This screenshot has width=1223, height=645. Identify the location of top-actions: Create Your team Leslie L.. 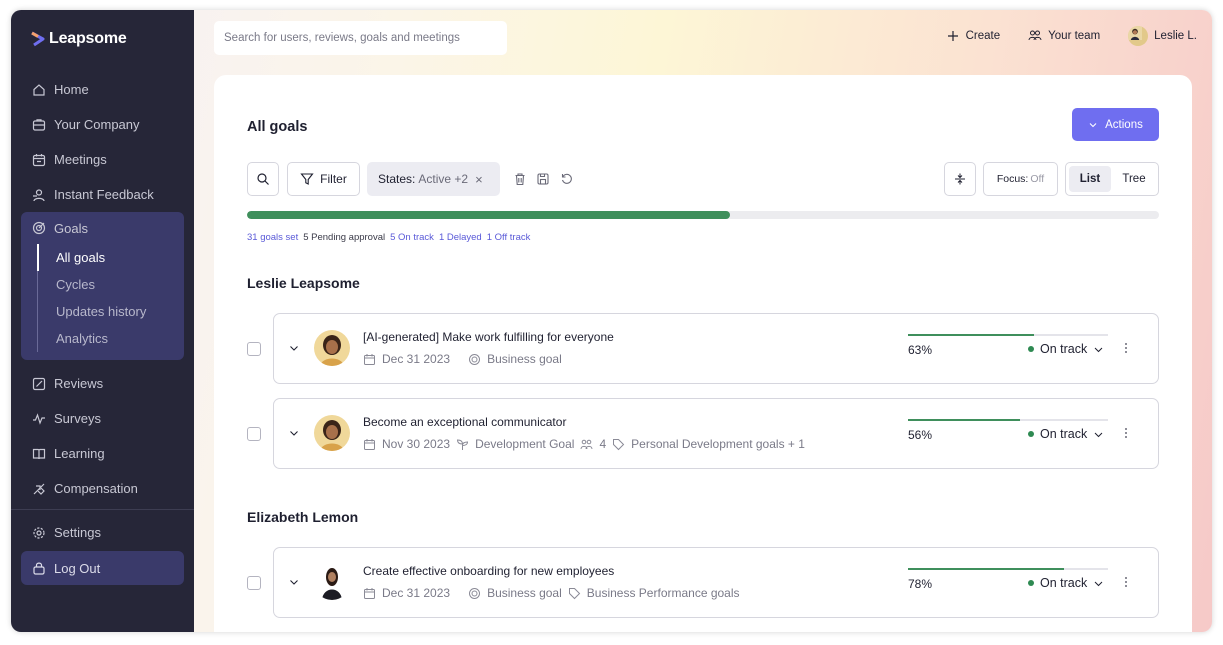
(1071, 36).